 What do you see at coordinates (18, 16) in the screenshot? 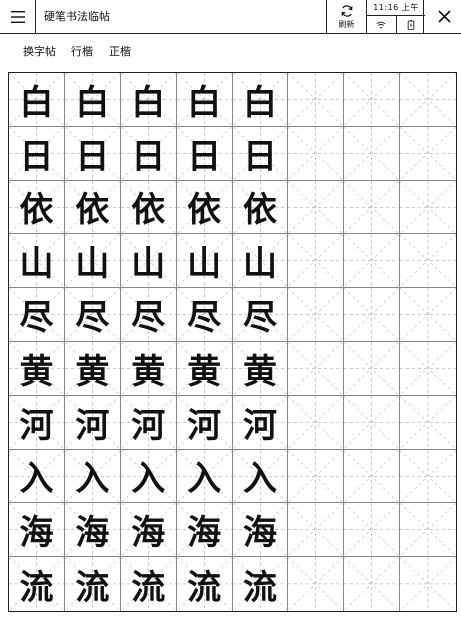
I see `menu-button` at bounding box center [18, 16].